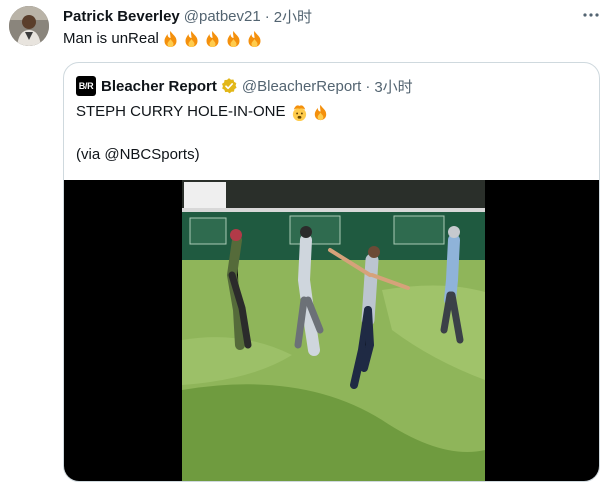 Image resolution: width=610 pixels, height=488 pixels. Describe the element at coordinates (300, 112) in the screenshot. I see `exploding-head-icon` at that location.